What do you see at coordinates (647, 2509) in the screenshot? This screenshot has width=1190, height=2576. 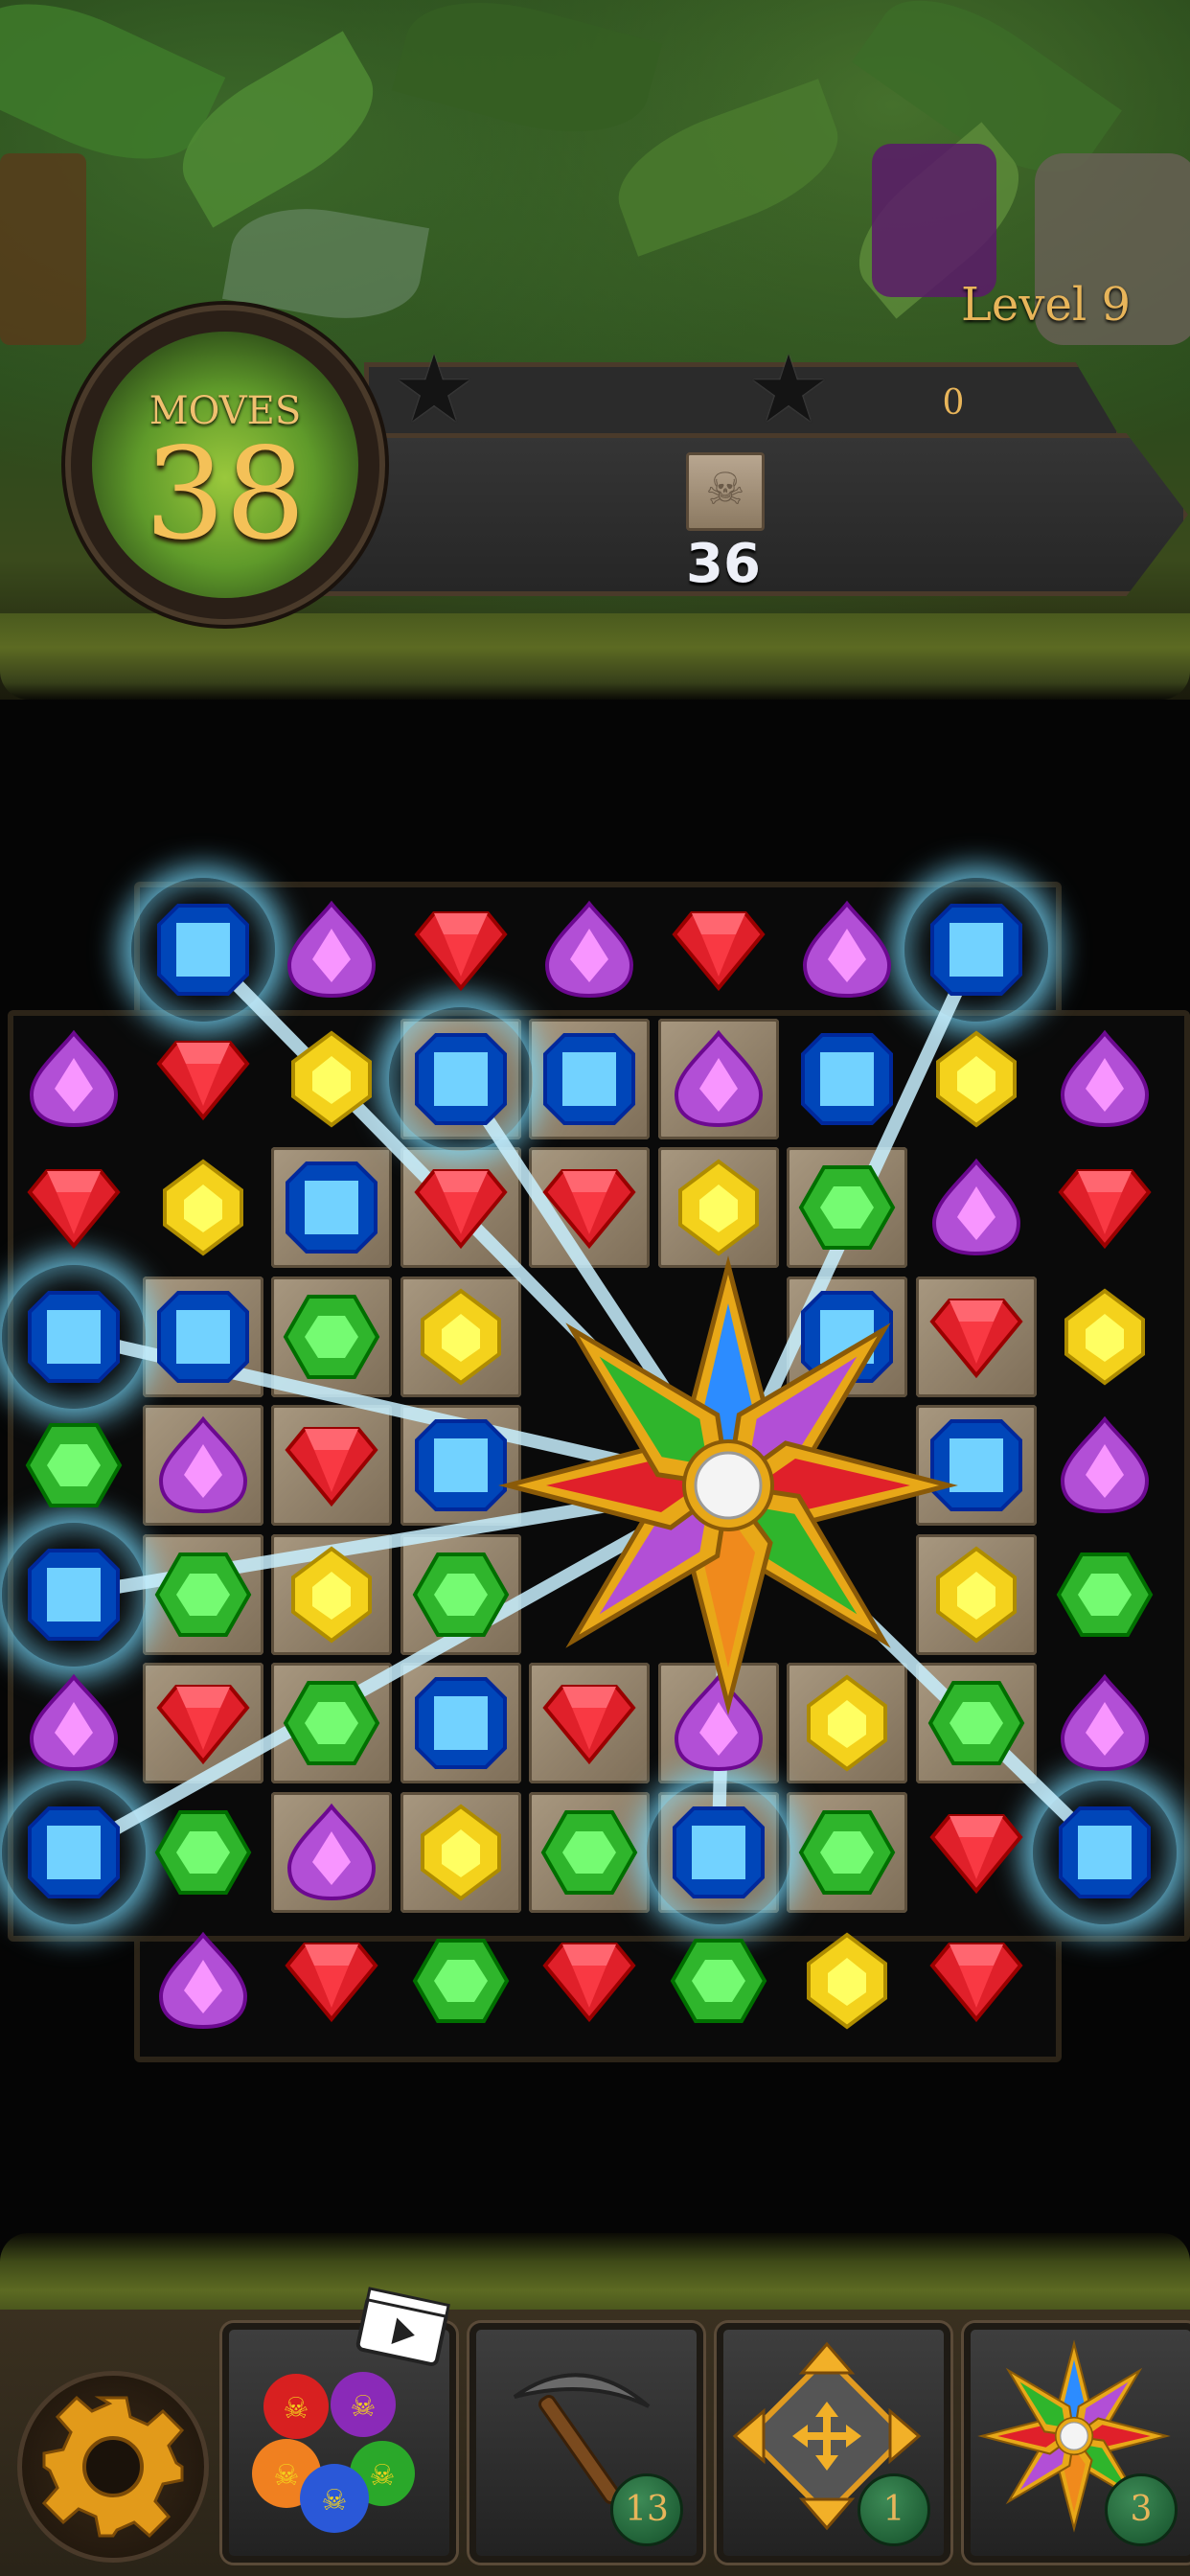 I see `pickaxe-count-badge: 13` at bounding box center [647, 2509].